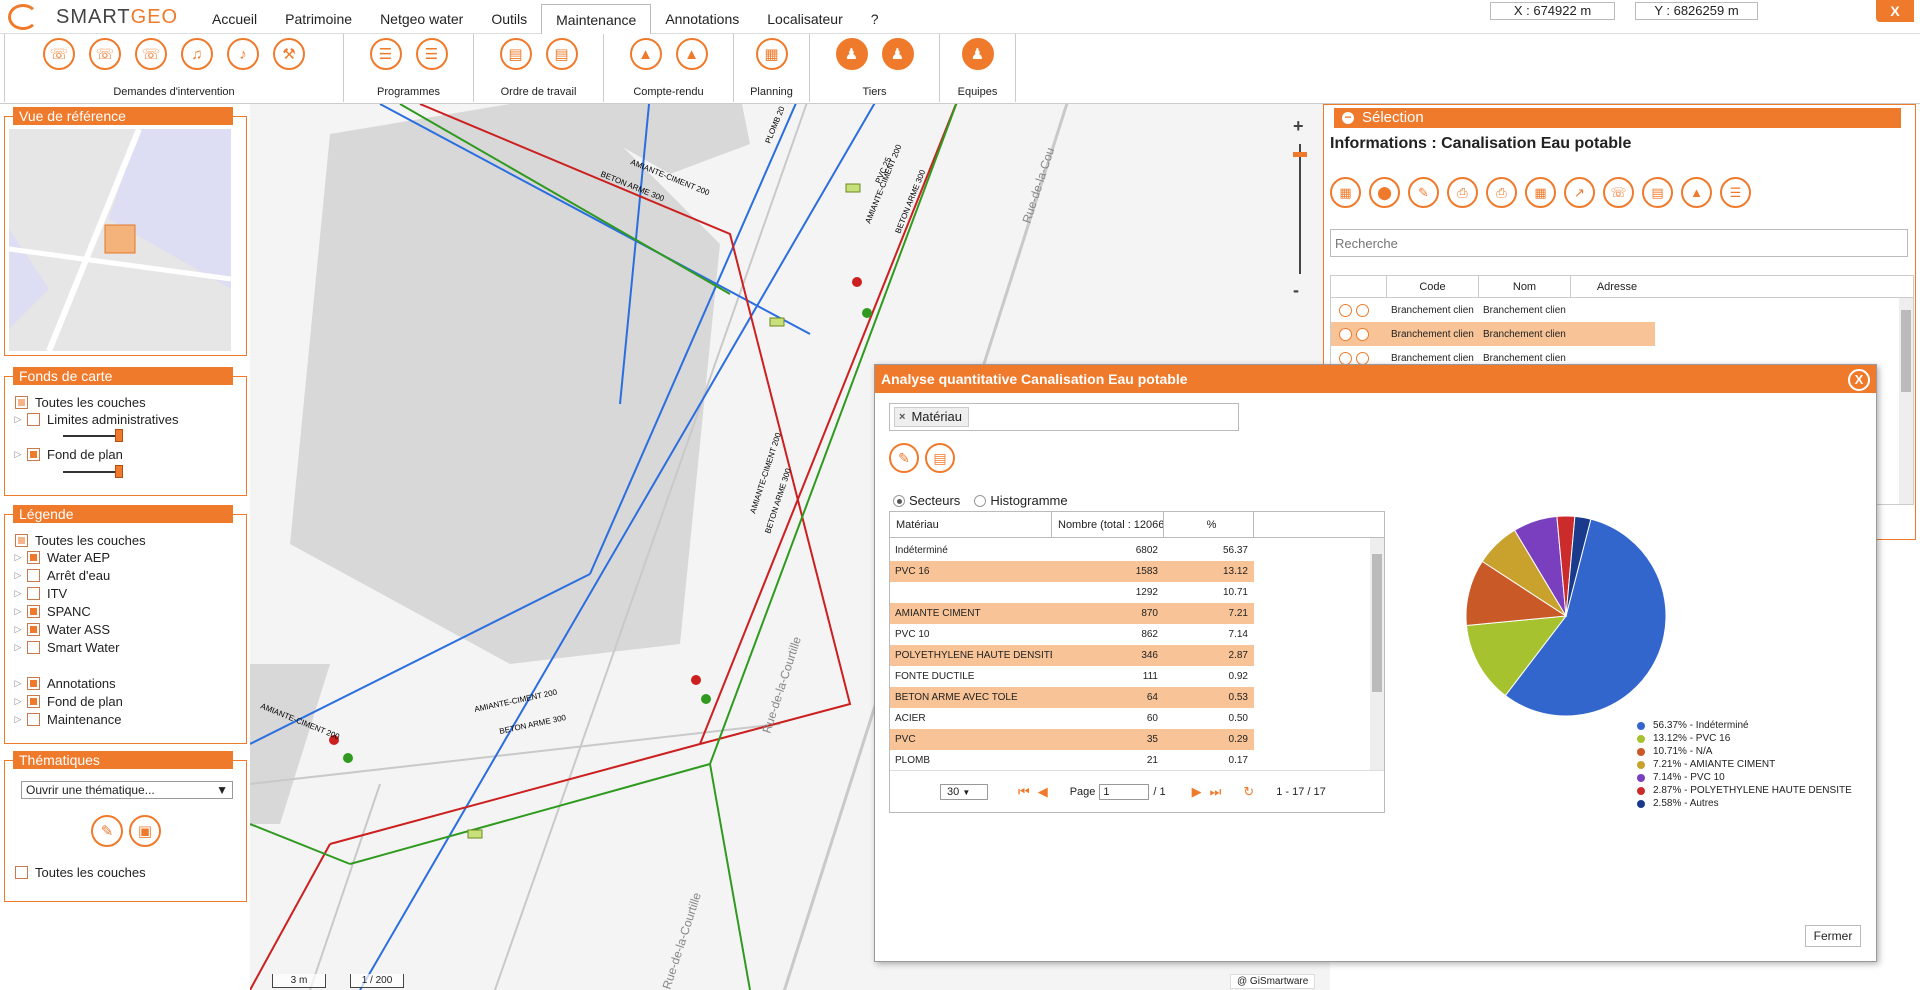 This screenshot has height=990, width=1920. What do you see at coordinates (431, 54) in the screenshot?
I see `list-icon: ☰` at bounding box center [431, 54].